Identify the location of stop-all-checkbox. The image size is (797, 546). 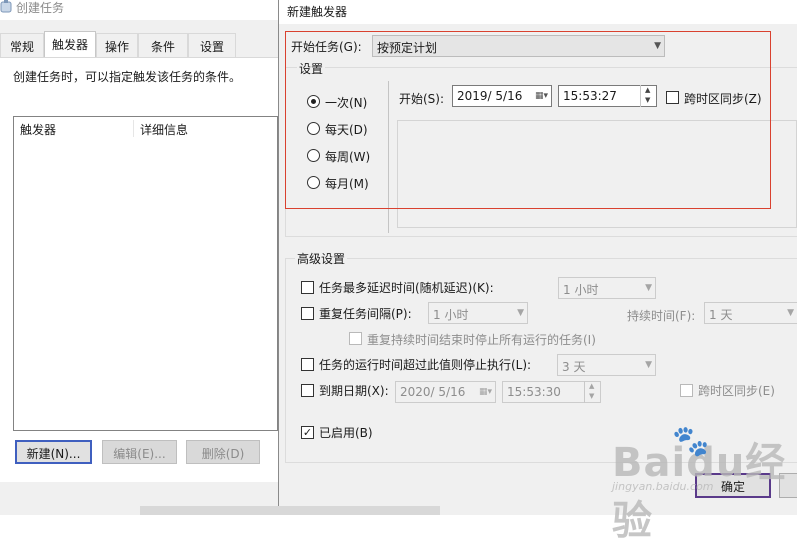
(355, 338).